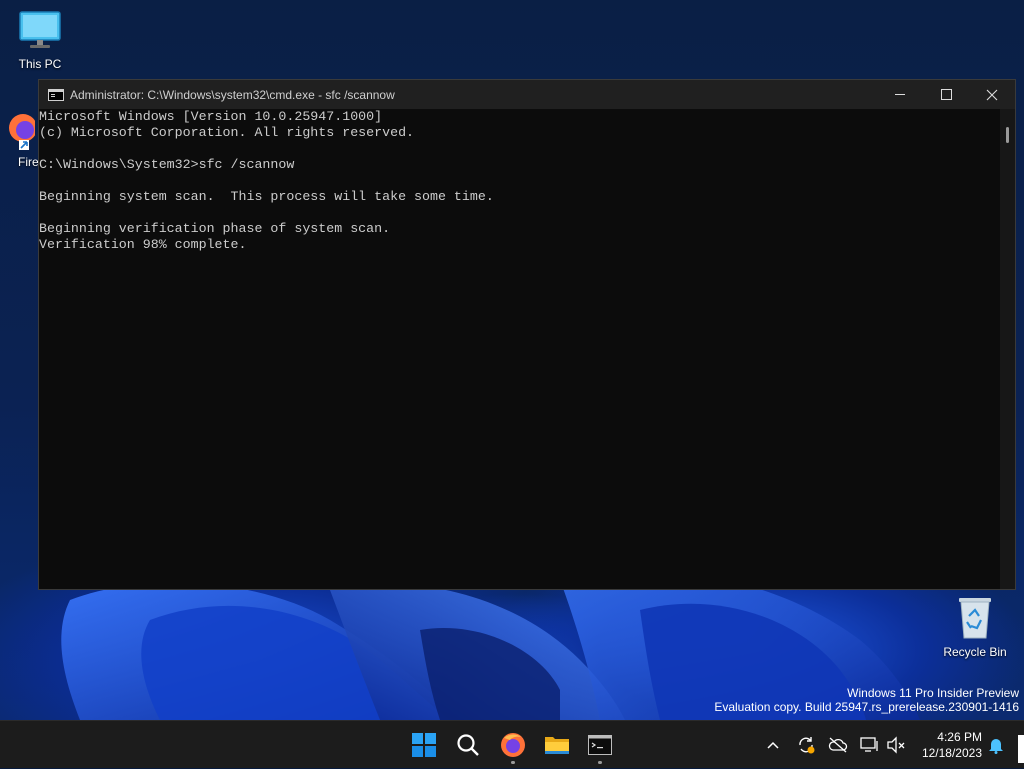  I want to click on cloud-off-icon, so click(838, 745).